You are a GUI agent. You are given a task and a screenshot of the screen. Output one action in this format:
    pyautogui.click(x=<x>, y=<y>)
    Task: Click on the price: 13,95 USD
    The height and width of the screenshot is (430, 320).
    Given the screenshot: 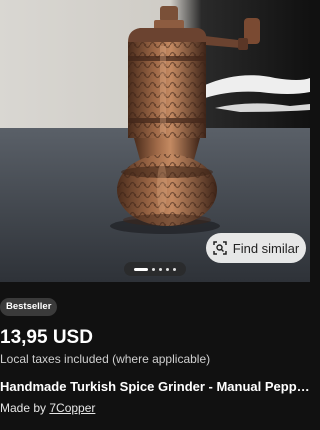 What is the action you would take?
    pyautogui.click(x=46, y=337)
    